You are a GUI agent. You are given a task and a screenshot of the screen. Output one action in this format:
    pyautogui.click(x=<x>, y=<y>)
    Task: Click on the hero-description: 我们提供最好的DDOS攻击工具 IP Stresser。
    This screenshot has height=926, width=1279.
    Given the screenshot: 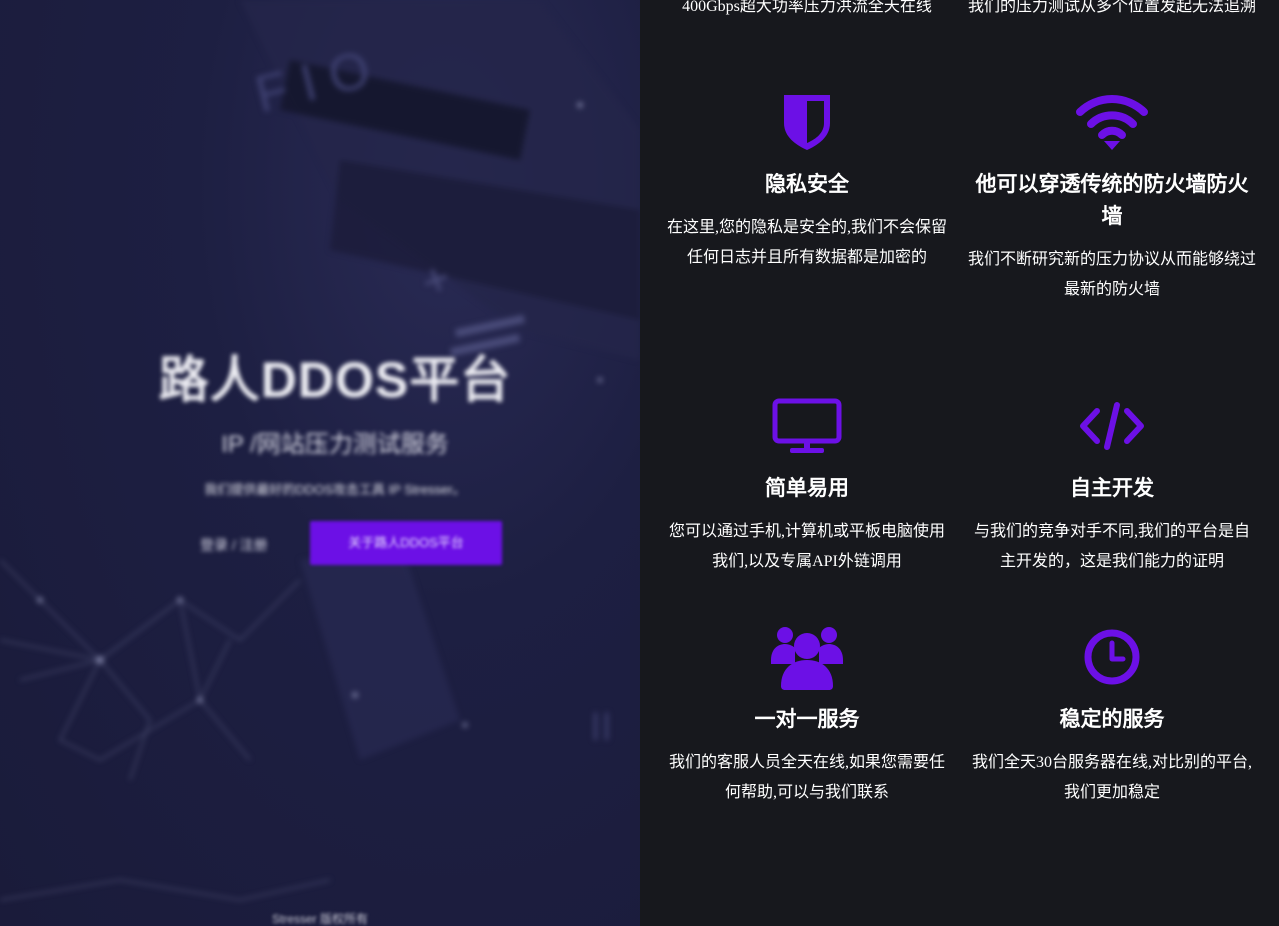 What is the action you would take?
    pyautogui.click(x=335, y=489)
    